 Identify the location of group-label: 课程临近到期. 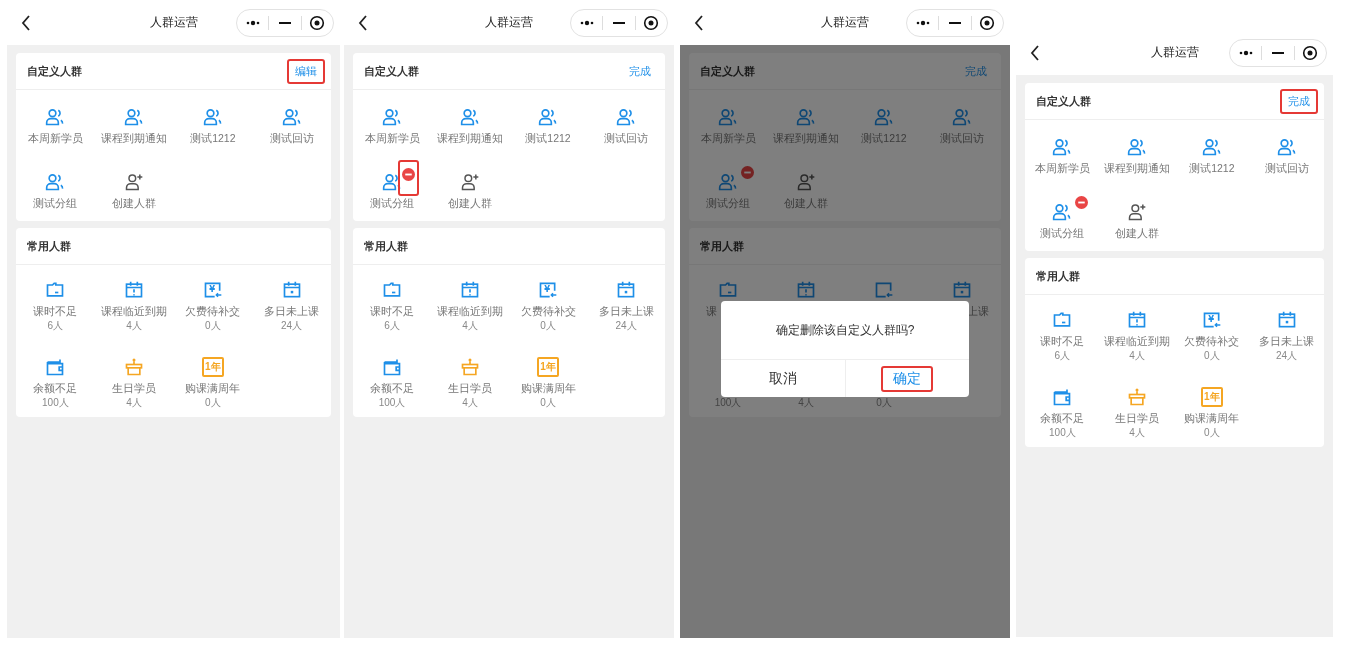
(134, 311).